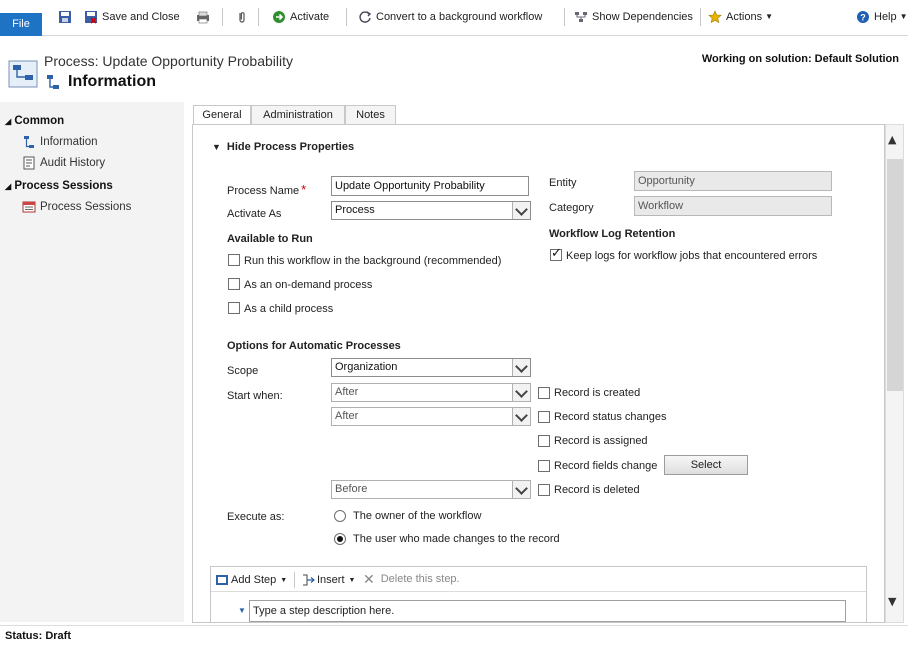 Image resolution: width=908 pixels, height=653 pixels. Describe the element at coordinates (255, 396) in the screenshot. I see `start-when-label: Start when:` at that location.